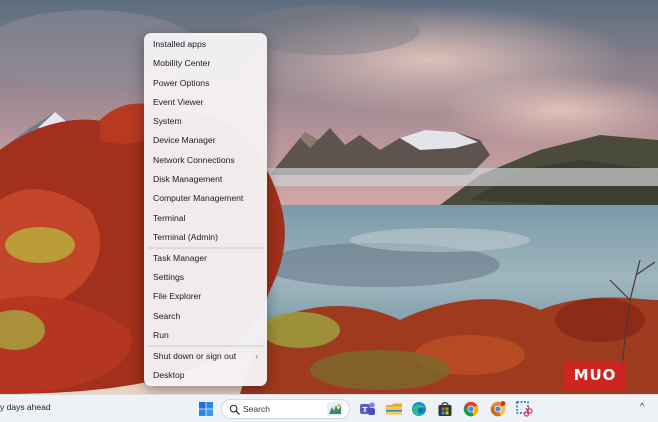 The width and height of the screenshot is (658, 422). What do you see at coordinates (198, 198) in the screenshot?
I see `menu-item-label: Computer Management` at bounding box center [198, 198].